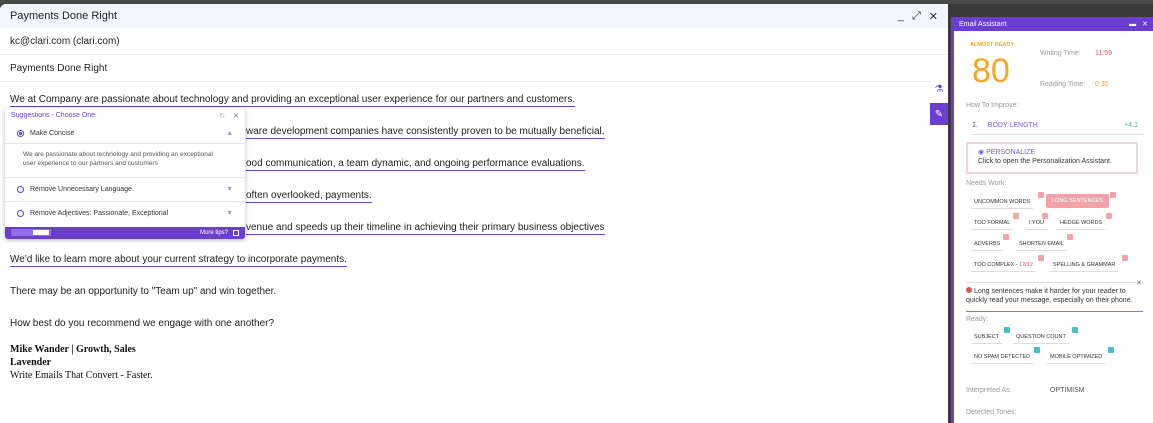  I want to click on radio-selected-icon, so click(20, 133).